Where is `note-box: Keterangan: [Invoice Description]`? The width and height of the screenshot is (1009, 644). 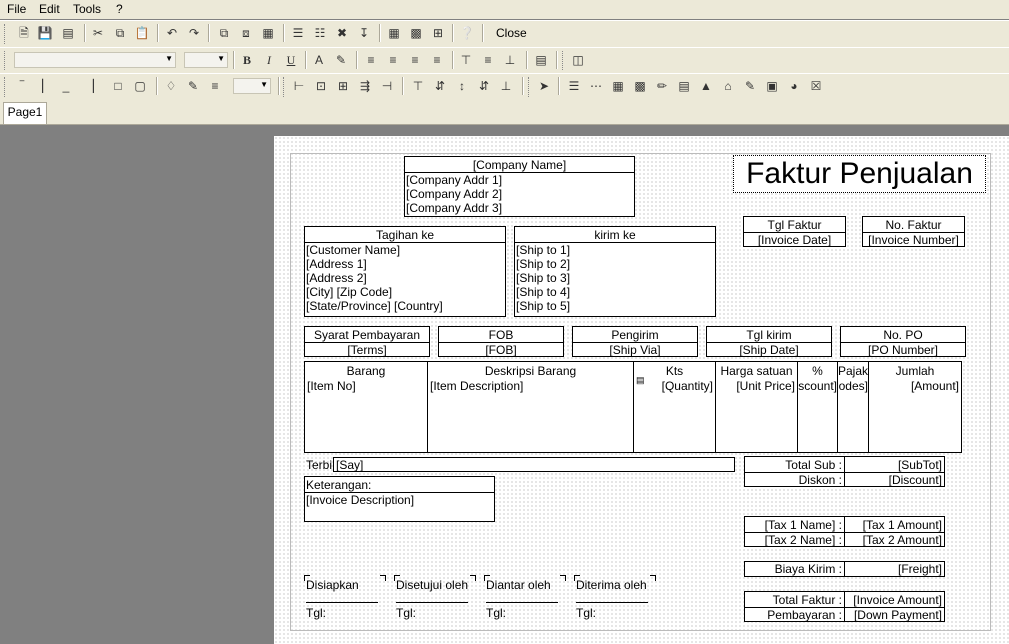 note-box: Keterangan: [Invoice Description] is located at coordinates (399, 499).